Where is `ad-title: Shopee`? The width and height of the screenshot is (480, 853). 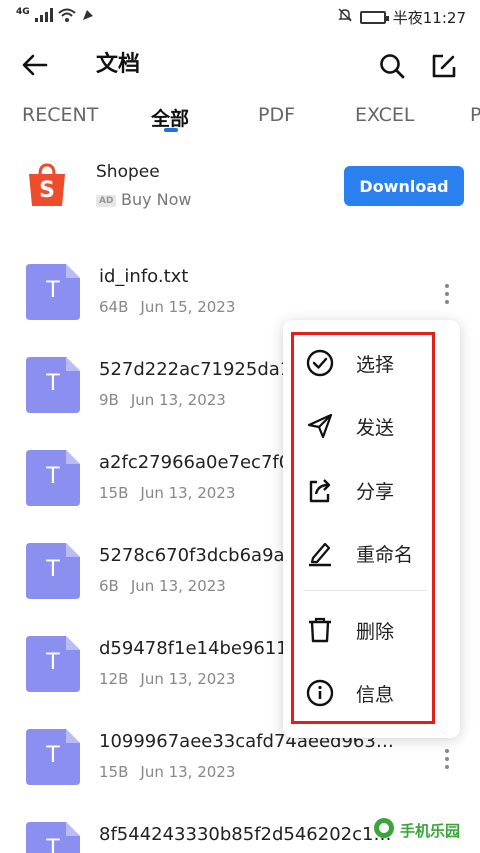
ad-title: Shopee is located at coordinates (128, 172).